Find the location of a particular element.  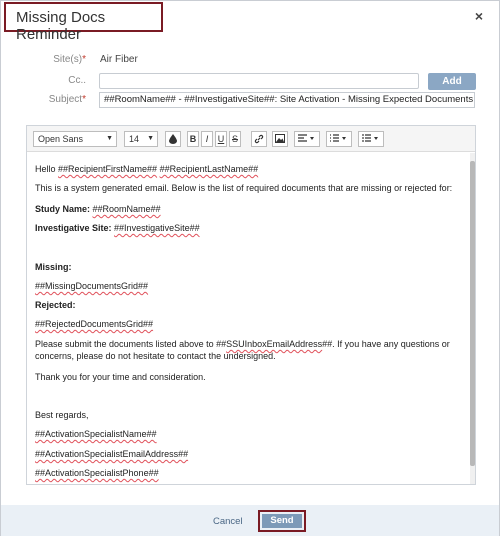

rejected-label: Rejected: is located at coordinates (55, 305).